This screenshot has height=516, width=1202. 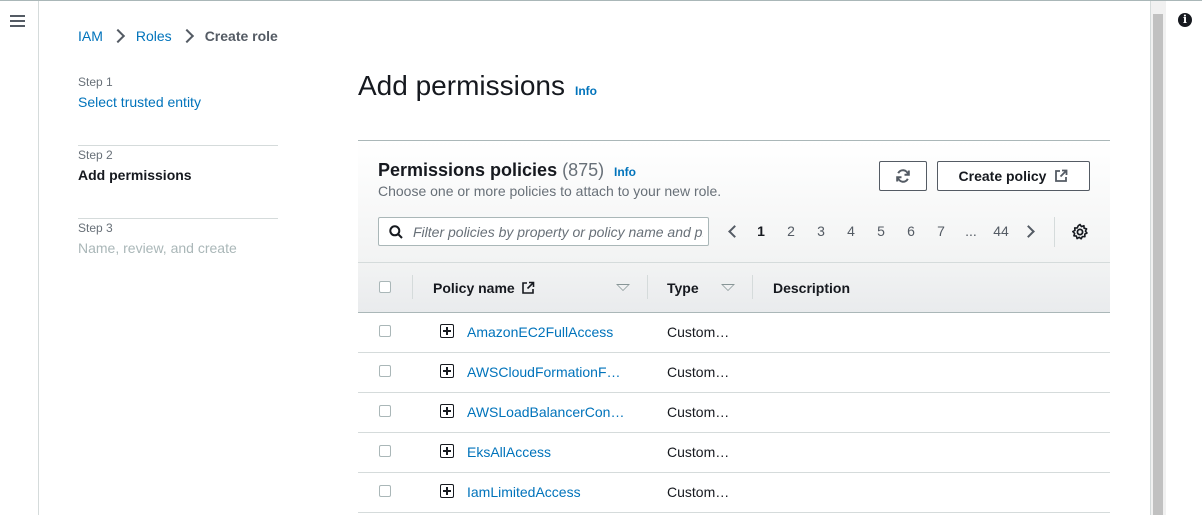 I want to click on column-header-description-label: Description, so click(x=812, y=287).